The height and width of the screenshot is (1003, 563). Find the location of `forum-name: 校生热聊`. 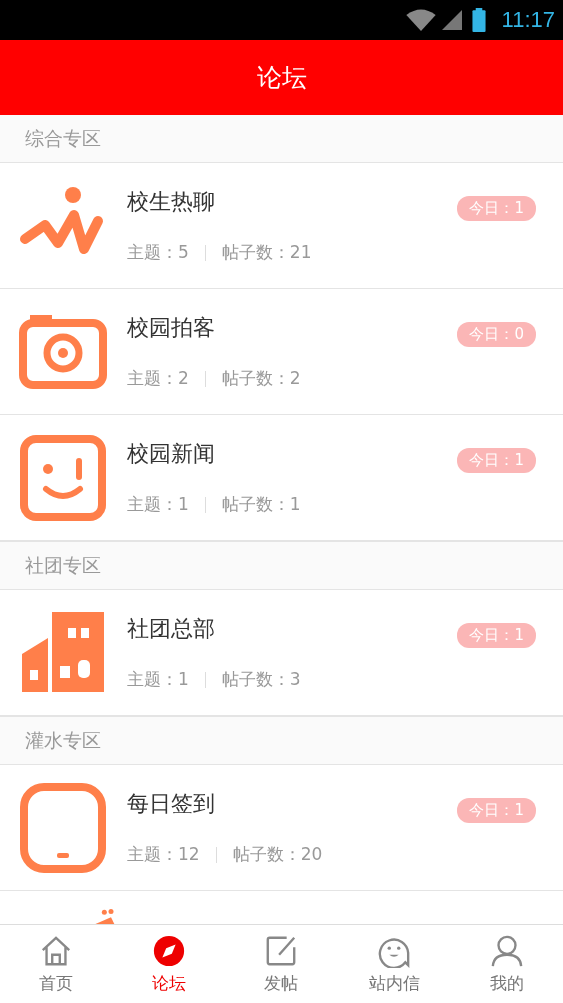

forum-name: 校生热聊 is located at coordinates (171, 202).